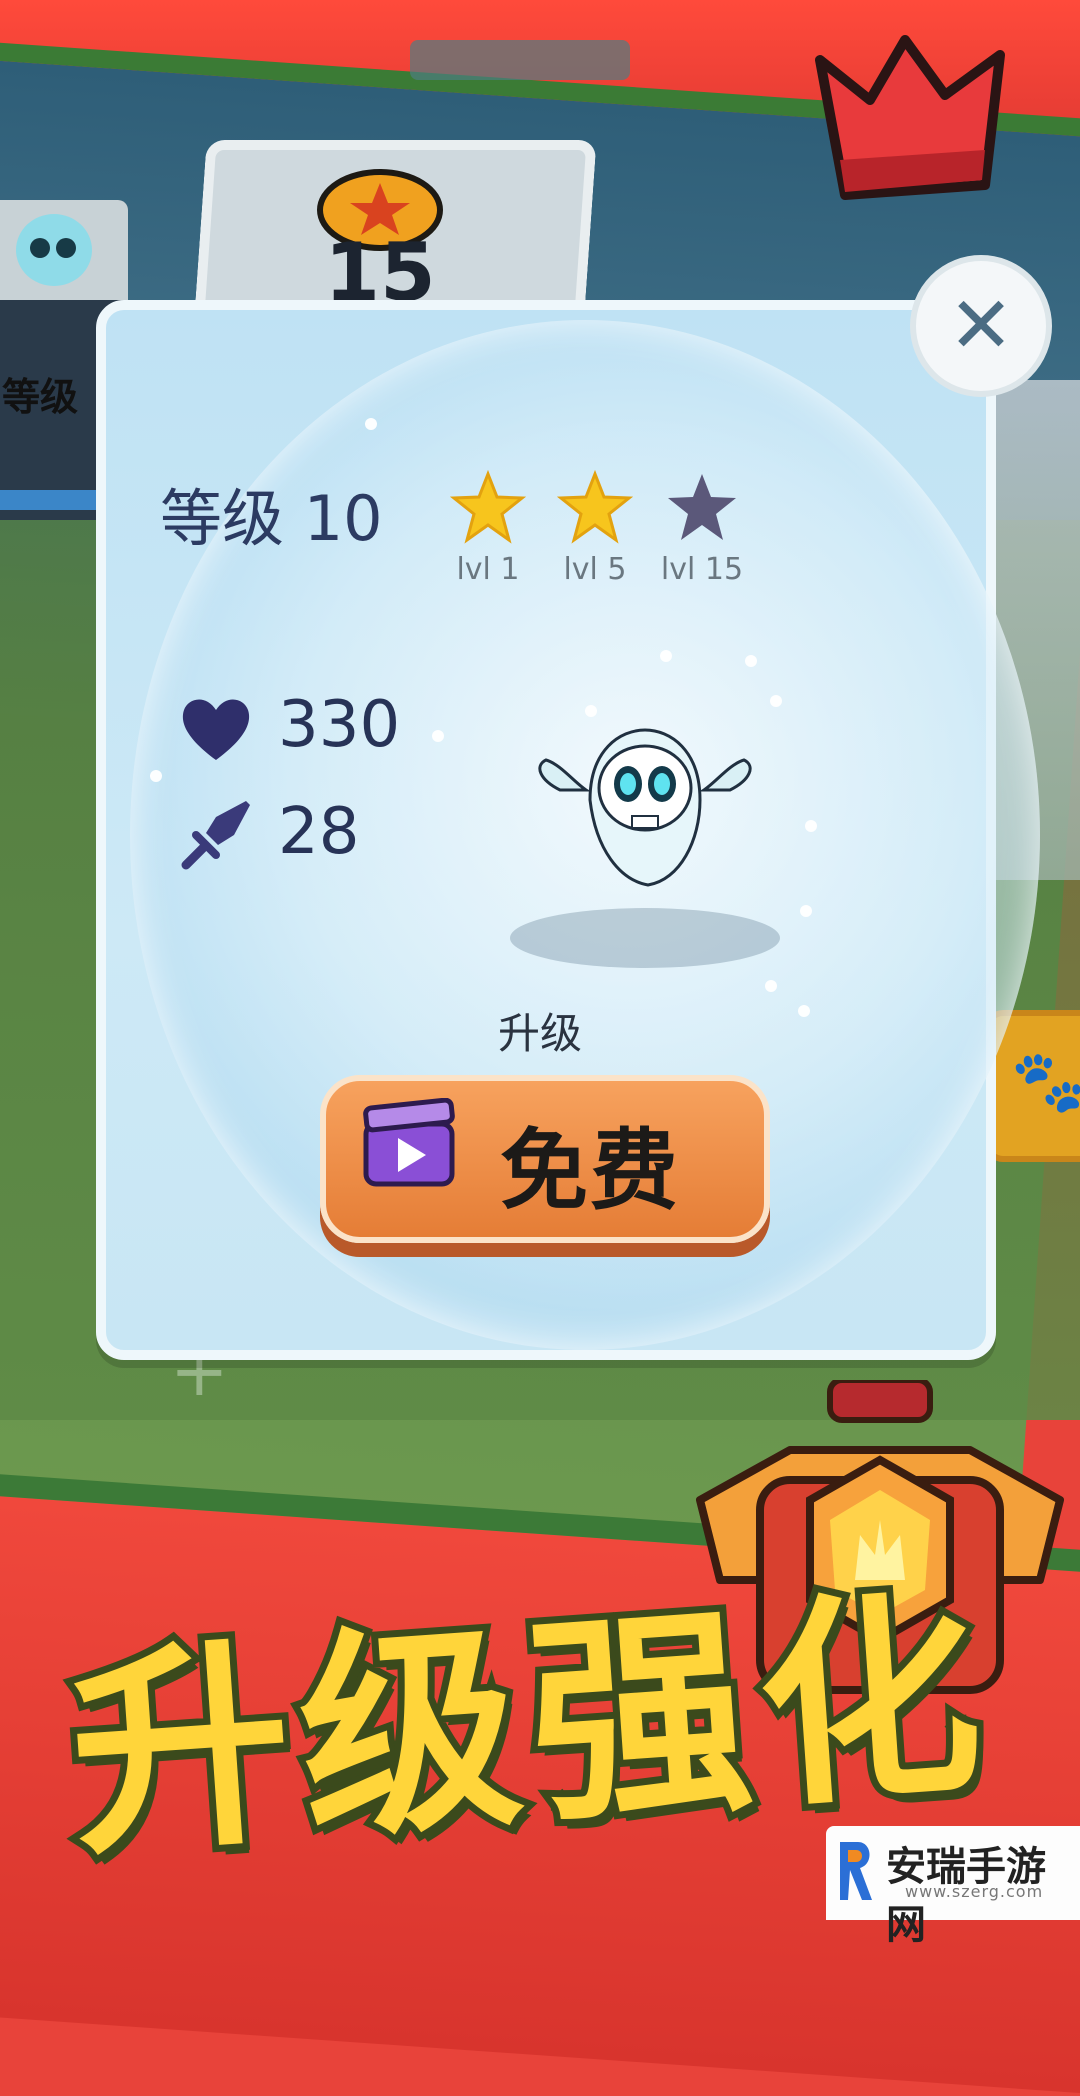 Image resolution: width=1080 pixels, height=2096 pixels. What do you see at coordinates (645, 807) in the screenshot?
I see `ghost-character` at bounding box center [645, 807].